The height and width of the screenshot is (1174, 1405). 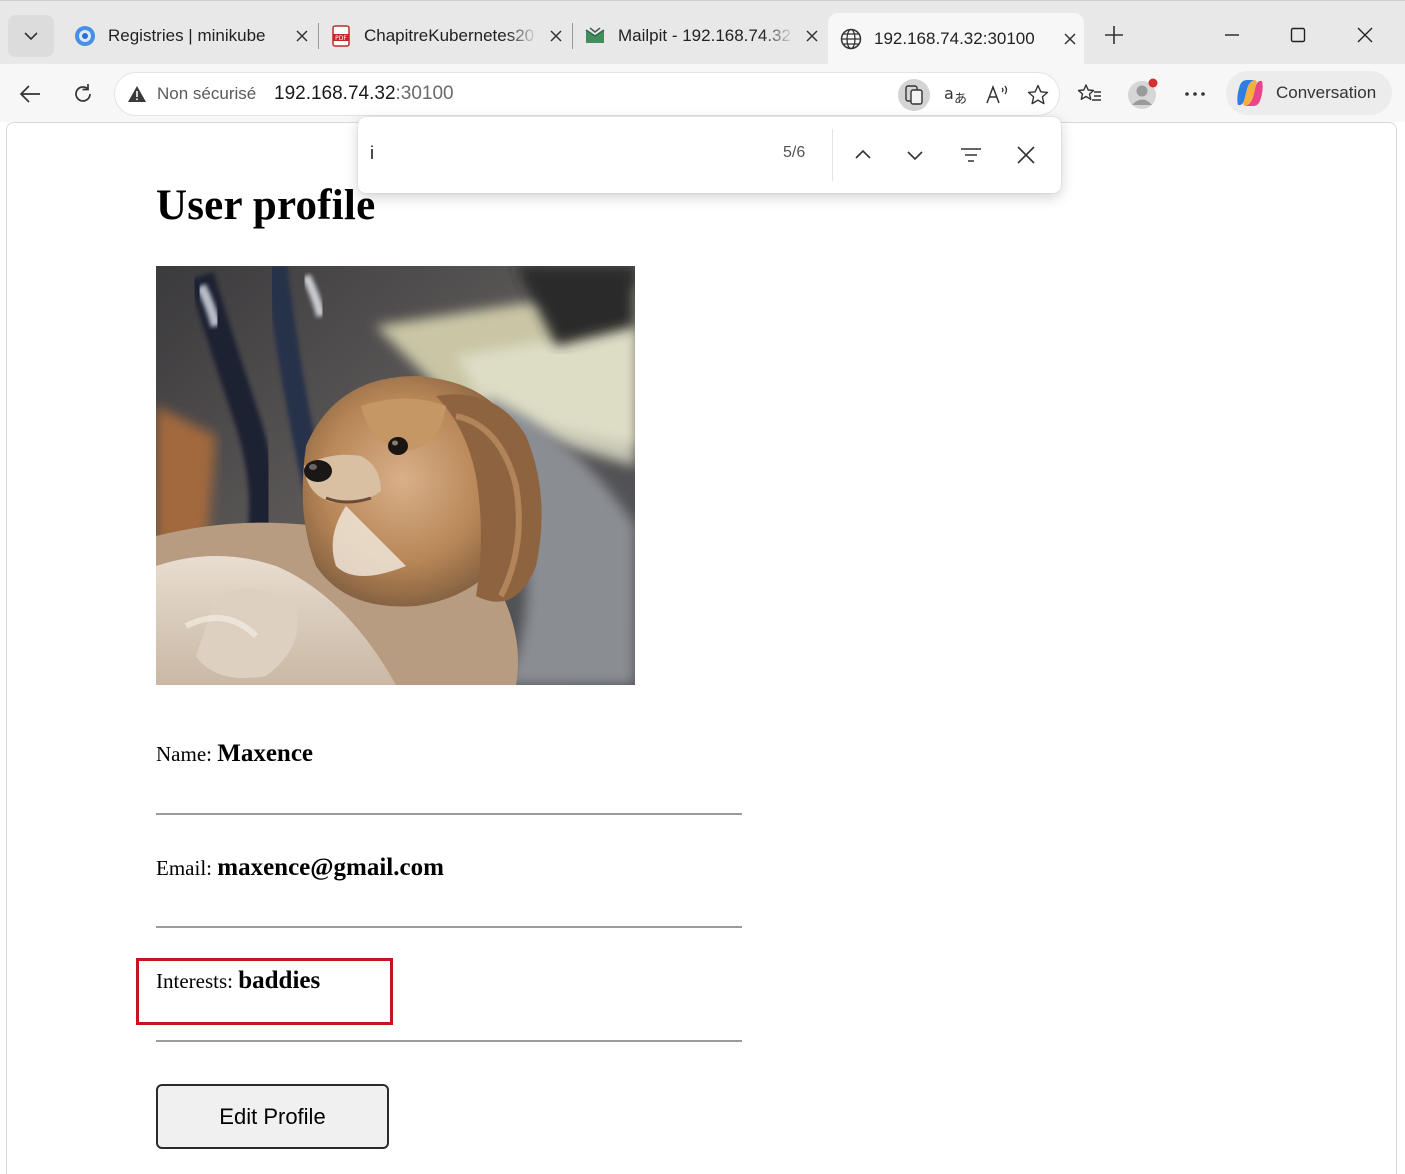 What do you see at coordinates (587, 94) in the screenshot?
I see `address-bar: Non sécurisé 192.168.74.32:30100 aあ` at bounding box center [587, 94].